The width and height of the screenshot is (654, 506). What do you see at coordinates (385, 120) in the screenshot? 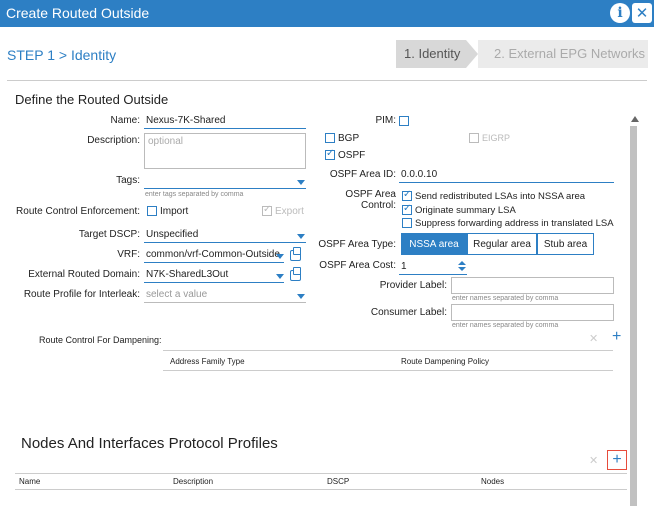
I see `pim-label: PIM:` at bounding box center [385, 120].